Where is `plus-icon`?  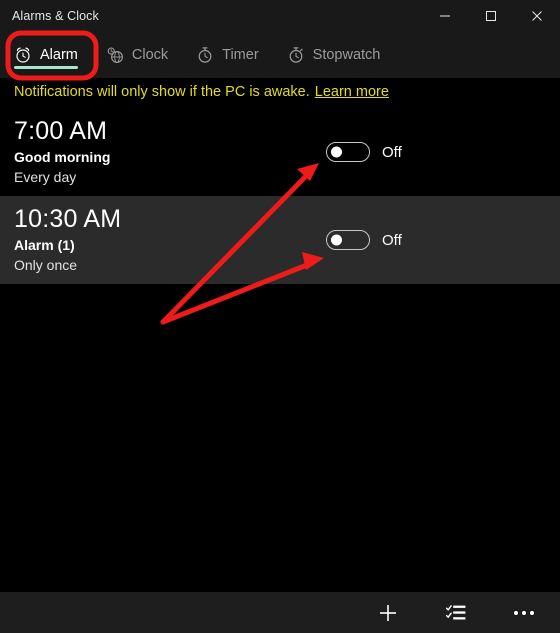
plus-icon is located at coordinates (388, 613).